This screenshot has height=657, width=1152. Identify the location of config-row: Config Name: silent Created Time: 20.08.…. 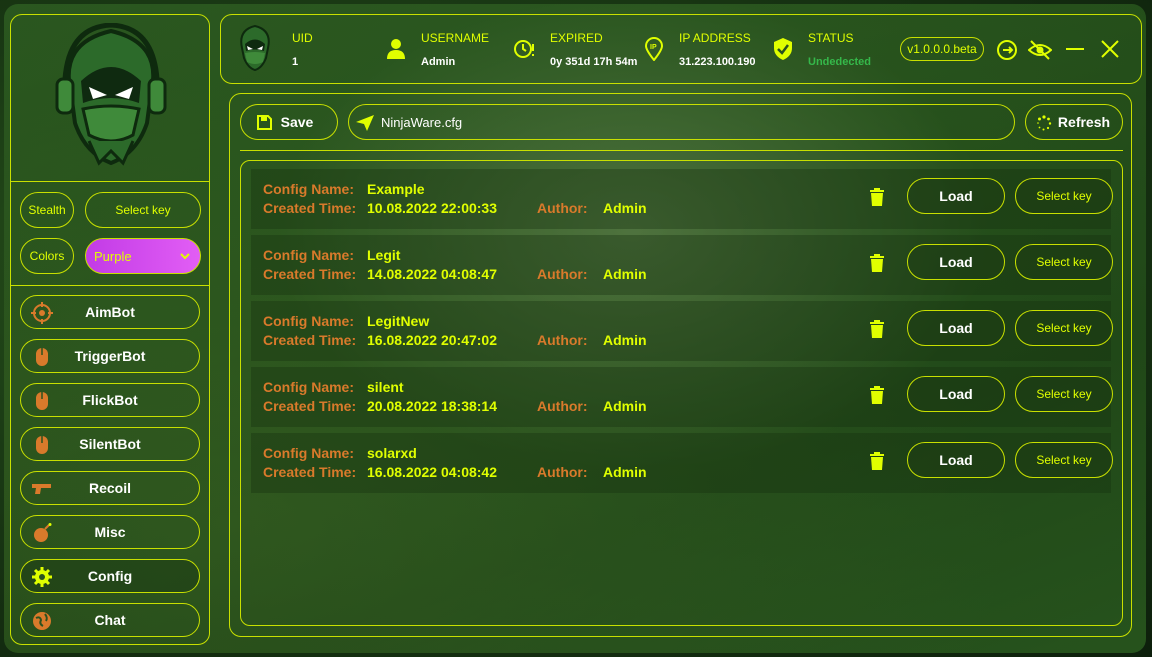
(682, 397).